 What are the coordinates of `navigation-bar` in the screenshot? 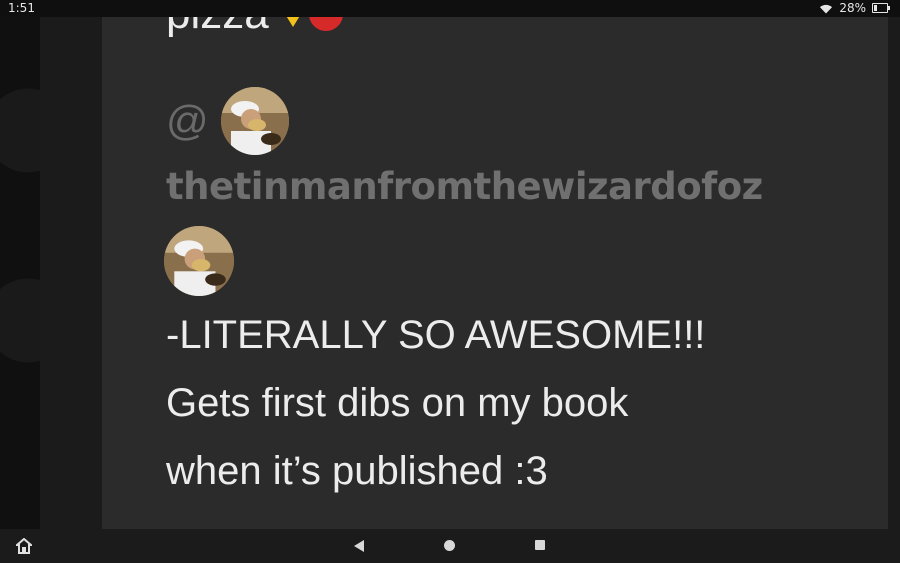 It's located at (450, 546).